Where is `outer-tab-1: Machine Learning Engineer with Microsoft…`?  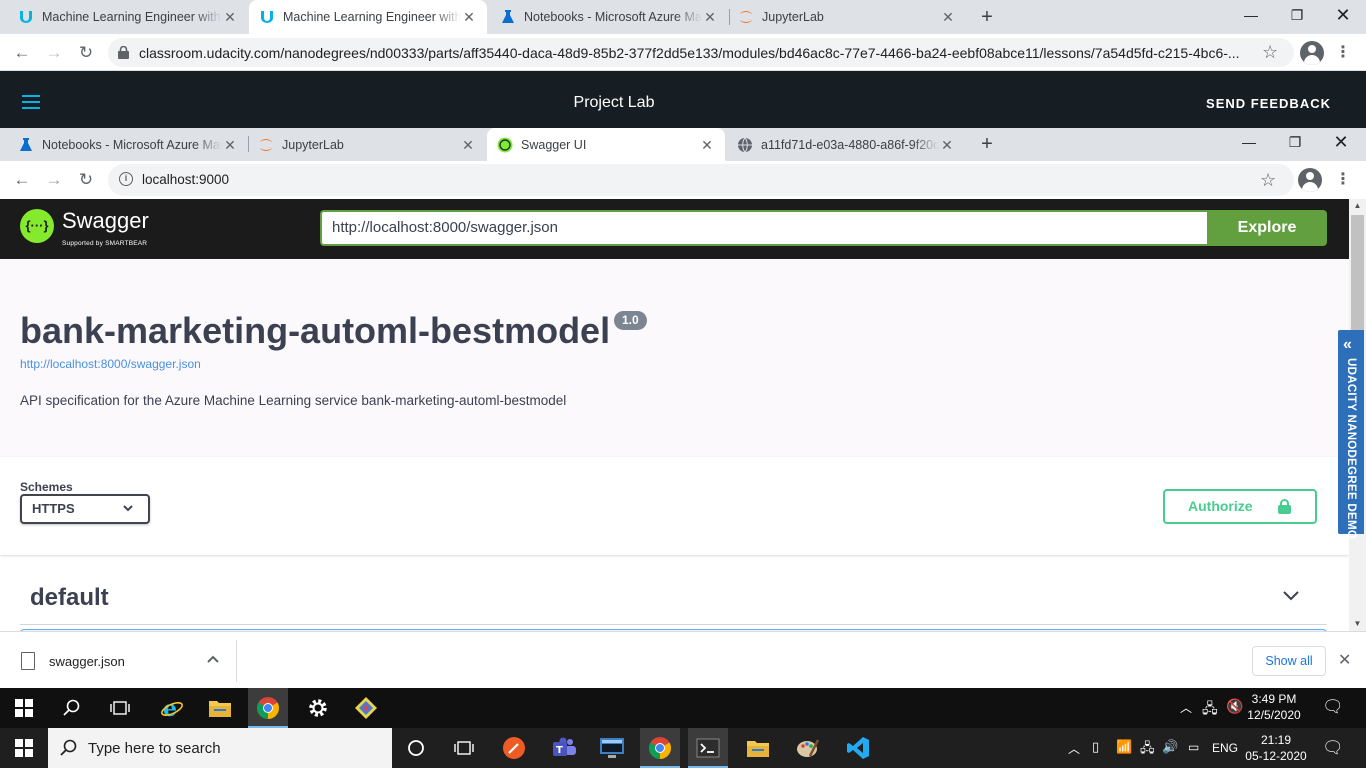
outer-tab-1: Machine Learning Engineer with Microsoft… is located at coordinates (128, 17).